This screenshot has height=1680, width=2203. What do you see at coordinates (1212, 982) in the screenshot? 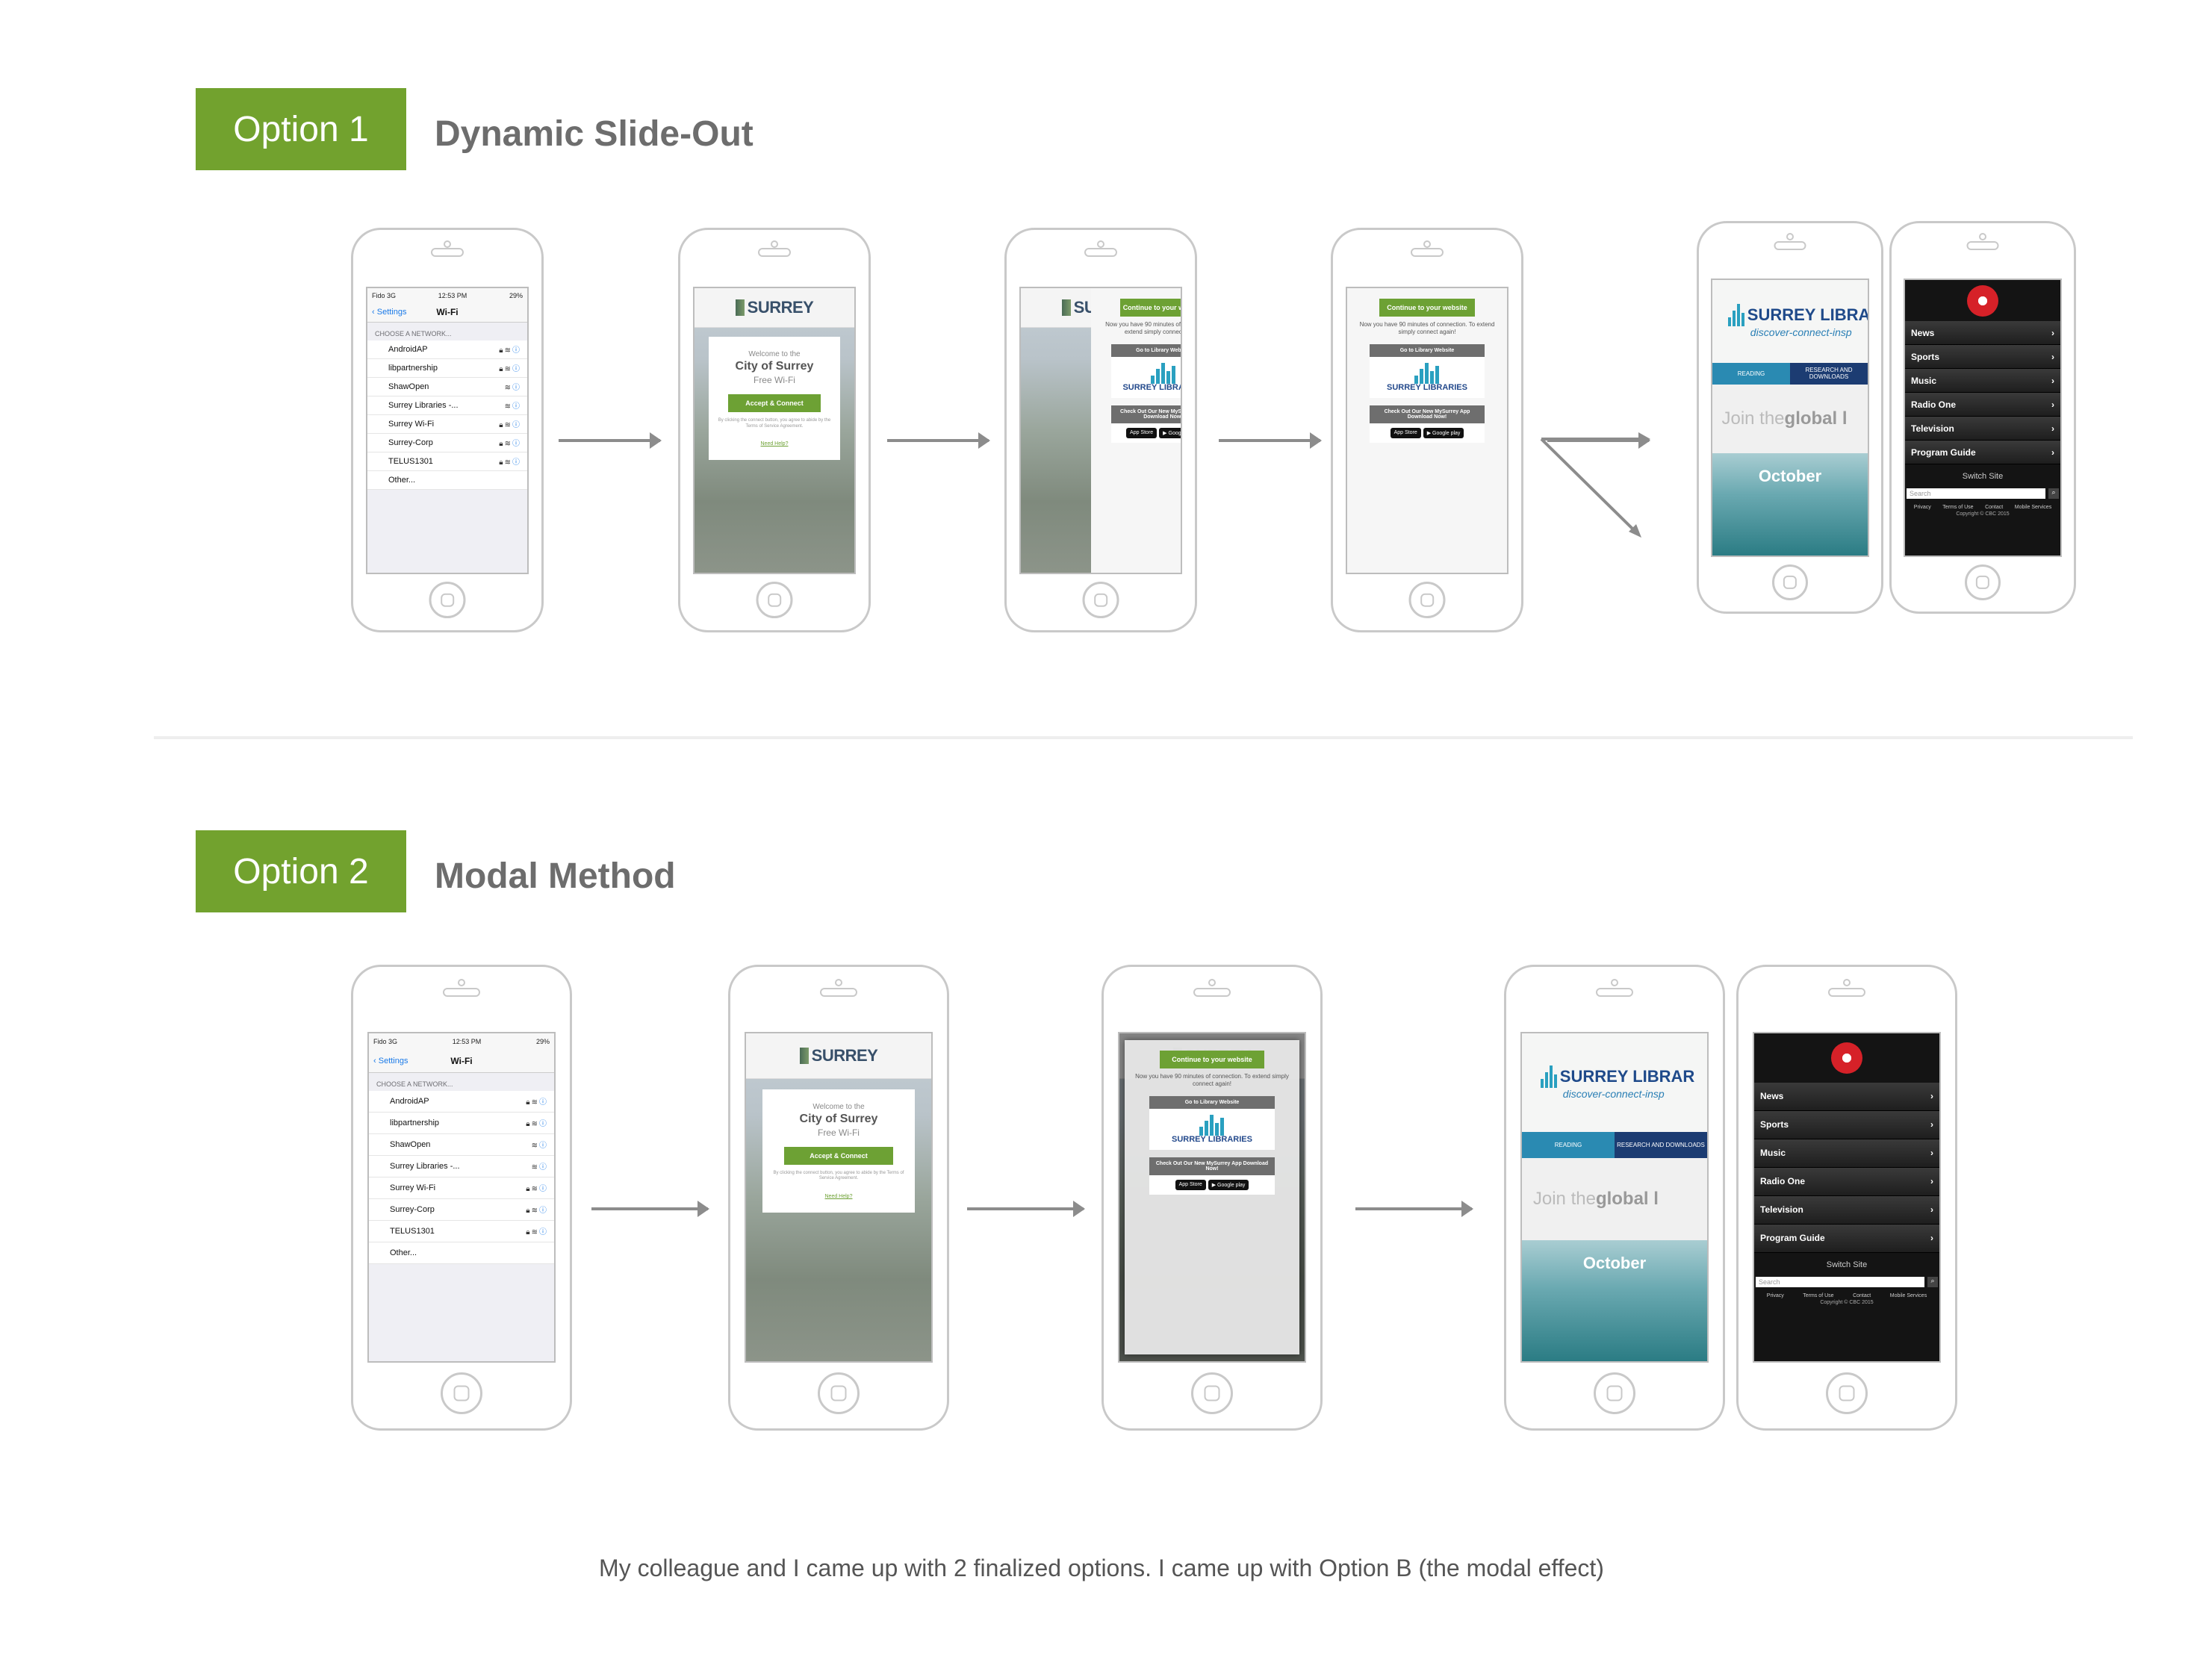
I see `camera-icon` at bounding box center [1212, 982].